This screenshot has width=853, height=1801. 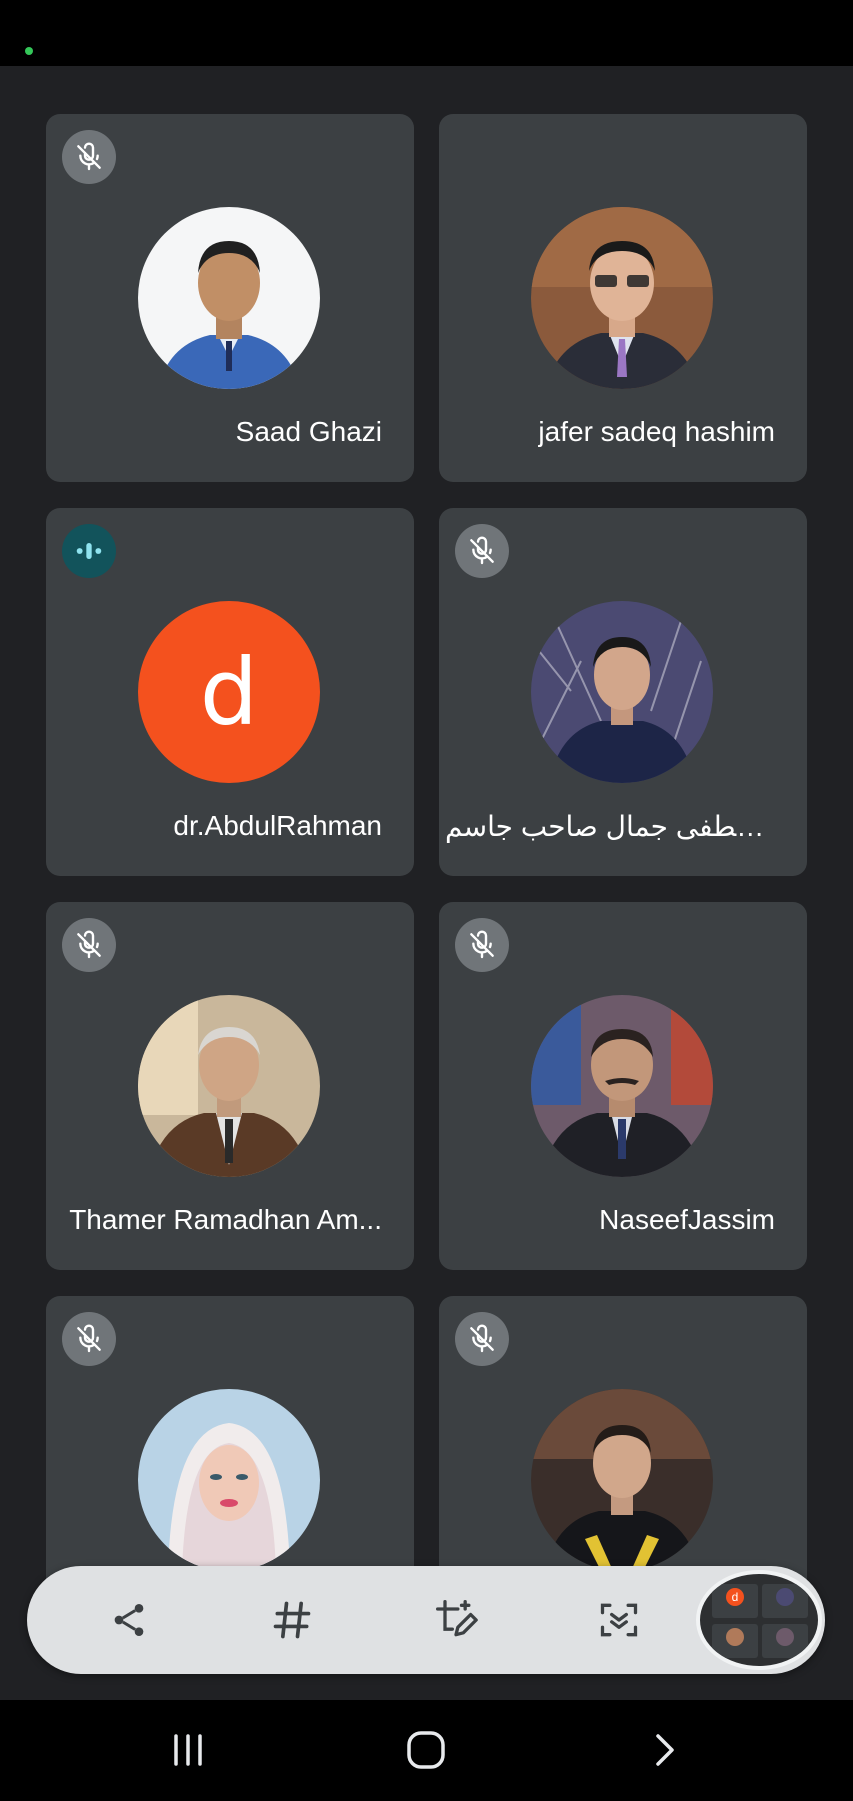 What do you see at coordinates (89, 551) in the screenshot?
I see `speaking-indicator-icon` at bounding box center [89, 551].